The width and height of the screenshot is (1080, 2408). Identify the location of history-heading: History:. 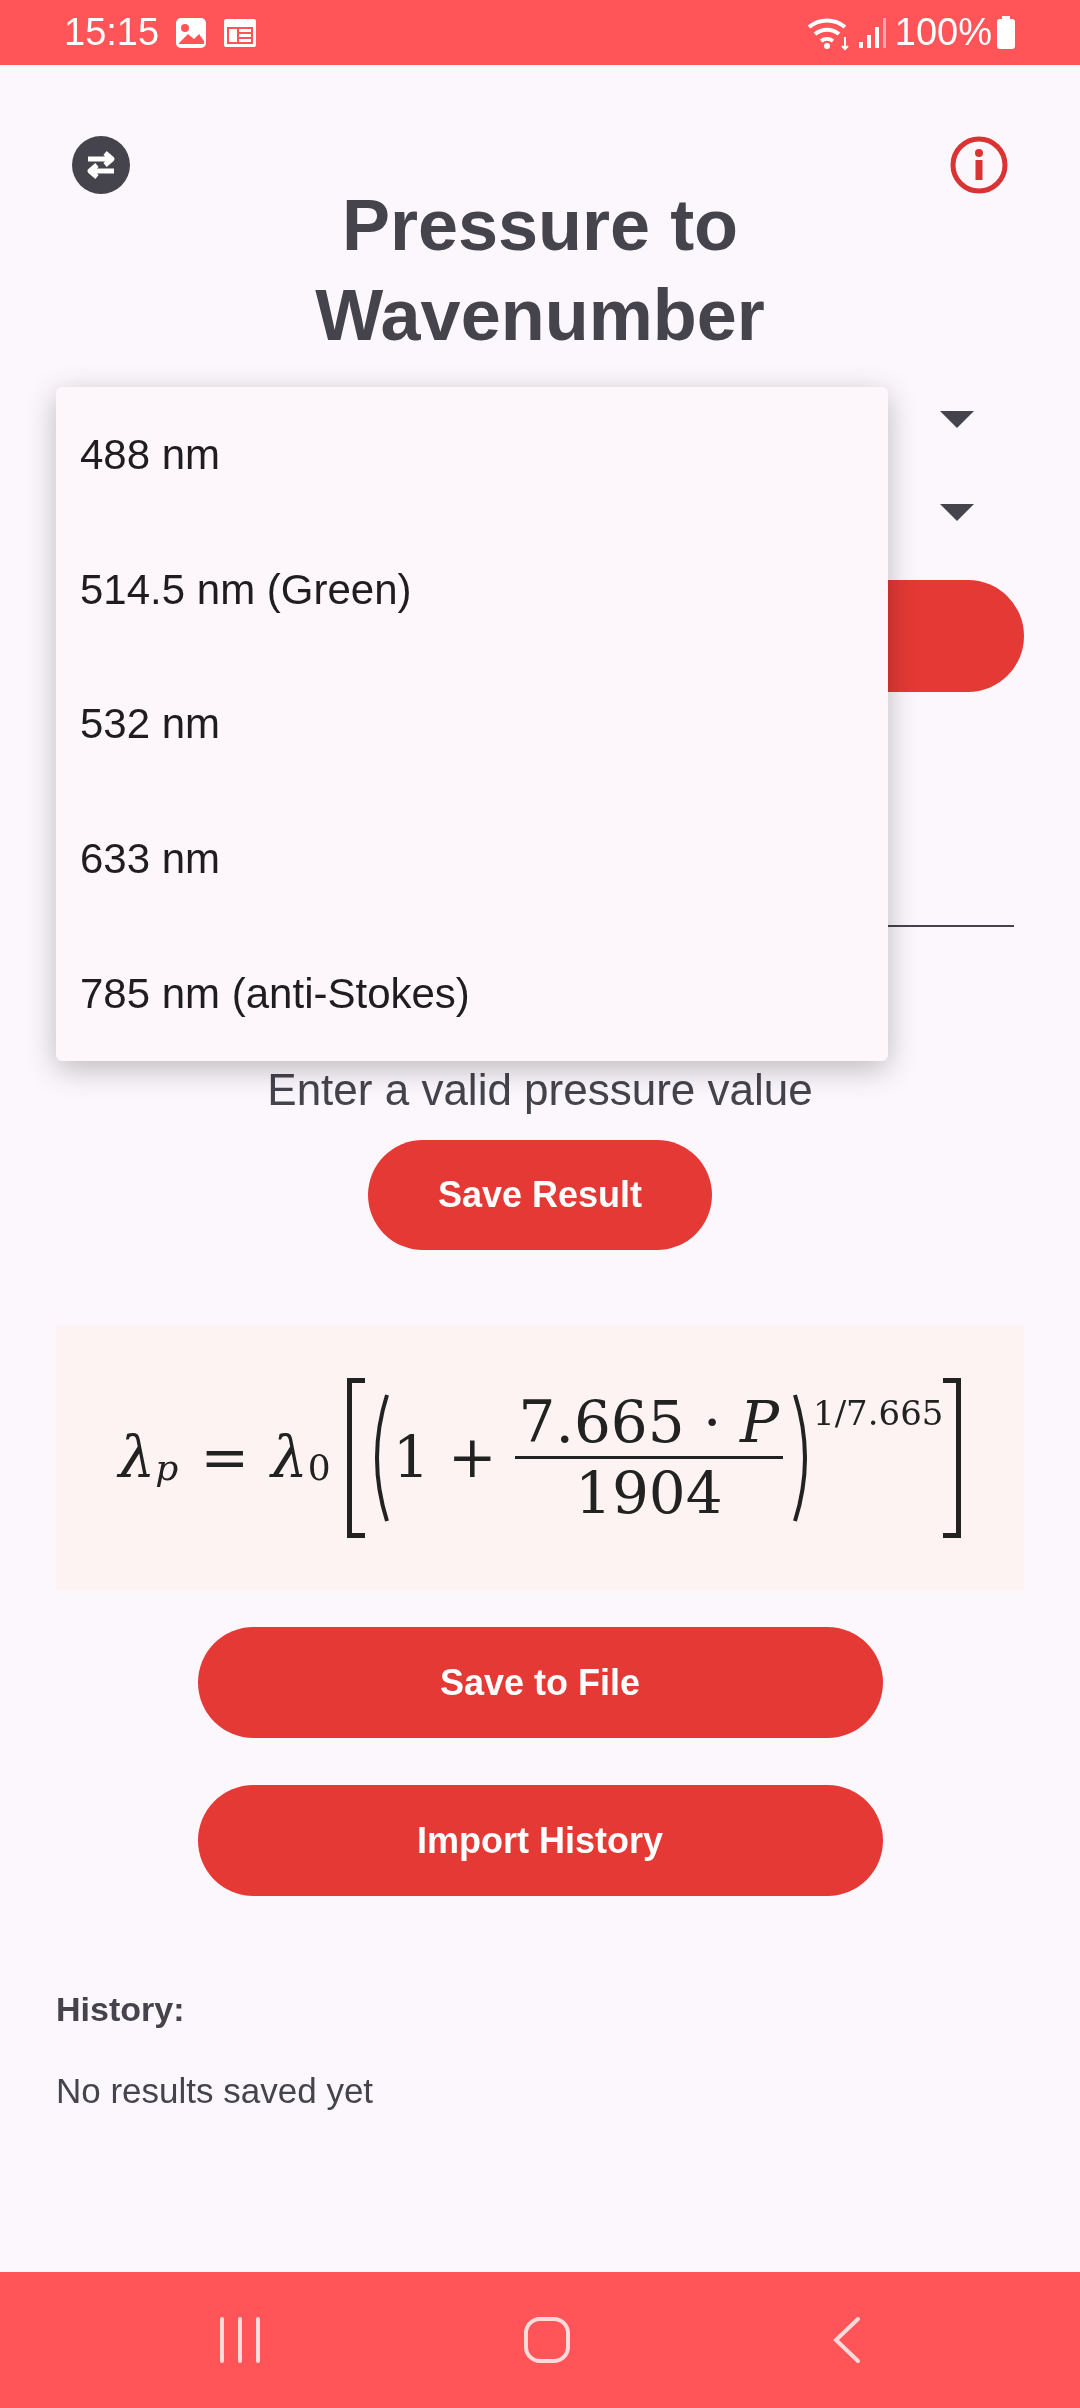
(121, 2009).